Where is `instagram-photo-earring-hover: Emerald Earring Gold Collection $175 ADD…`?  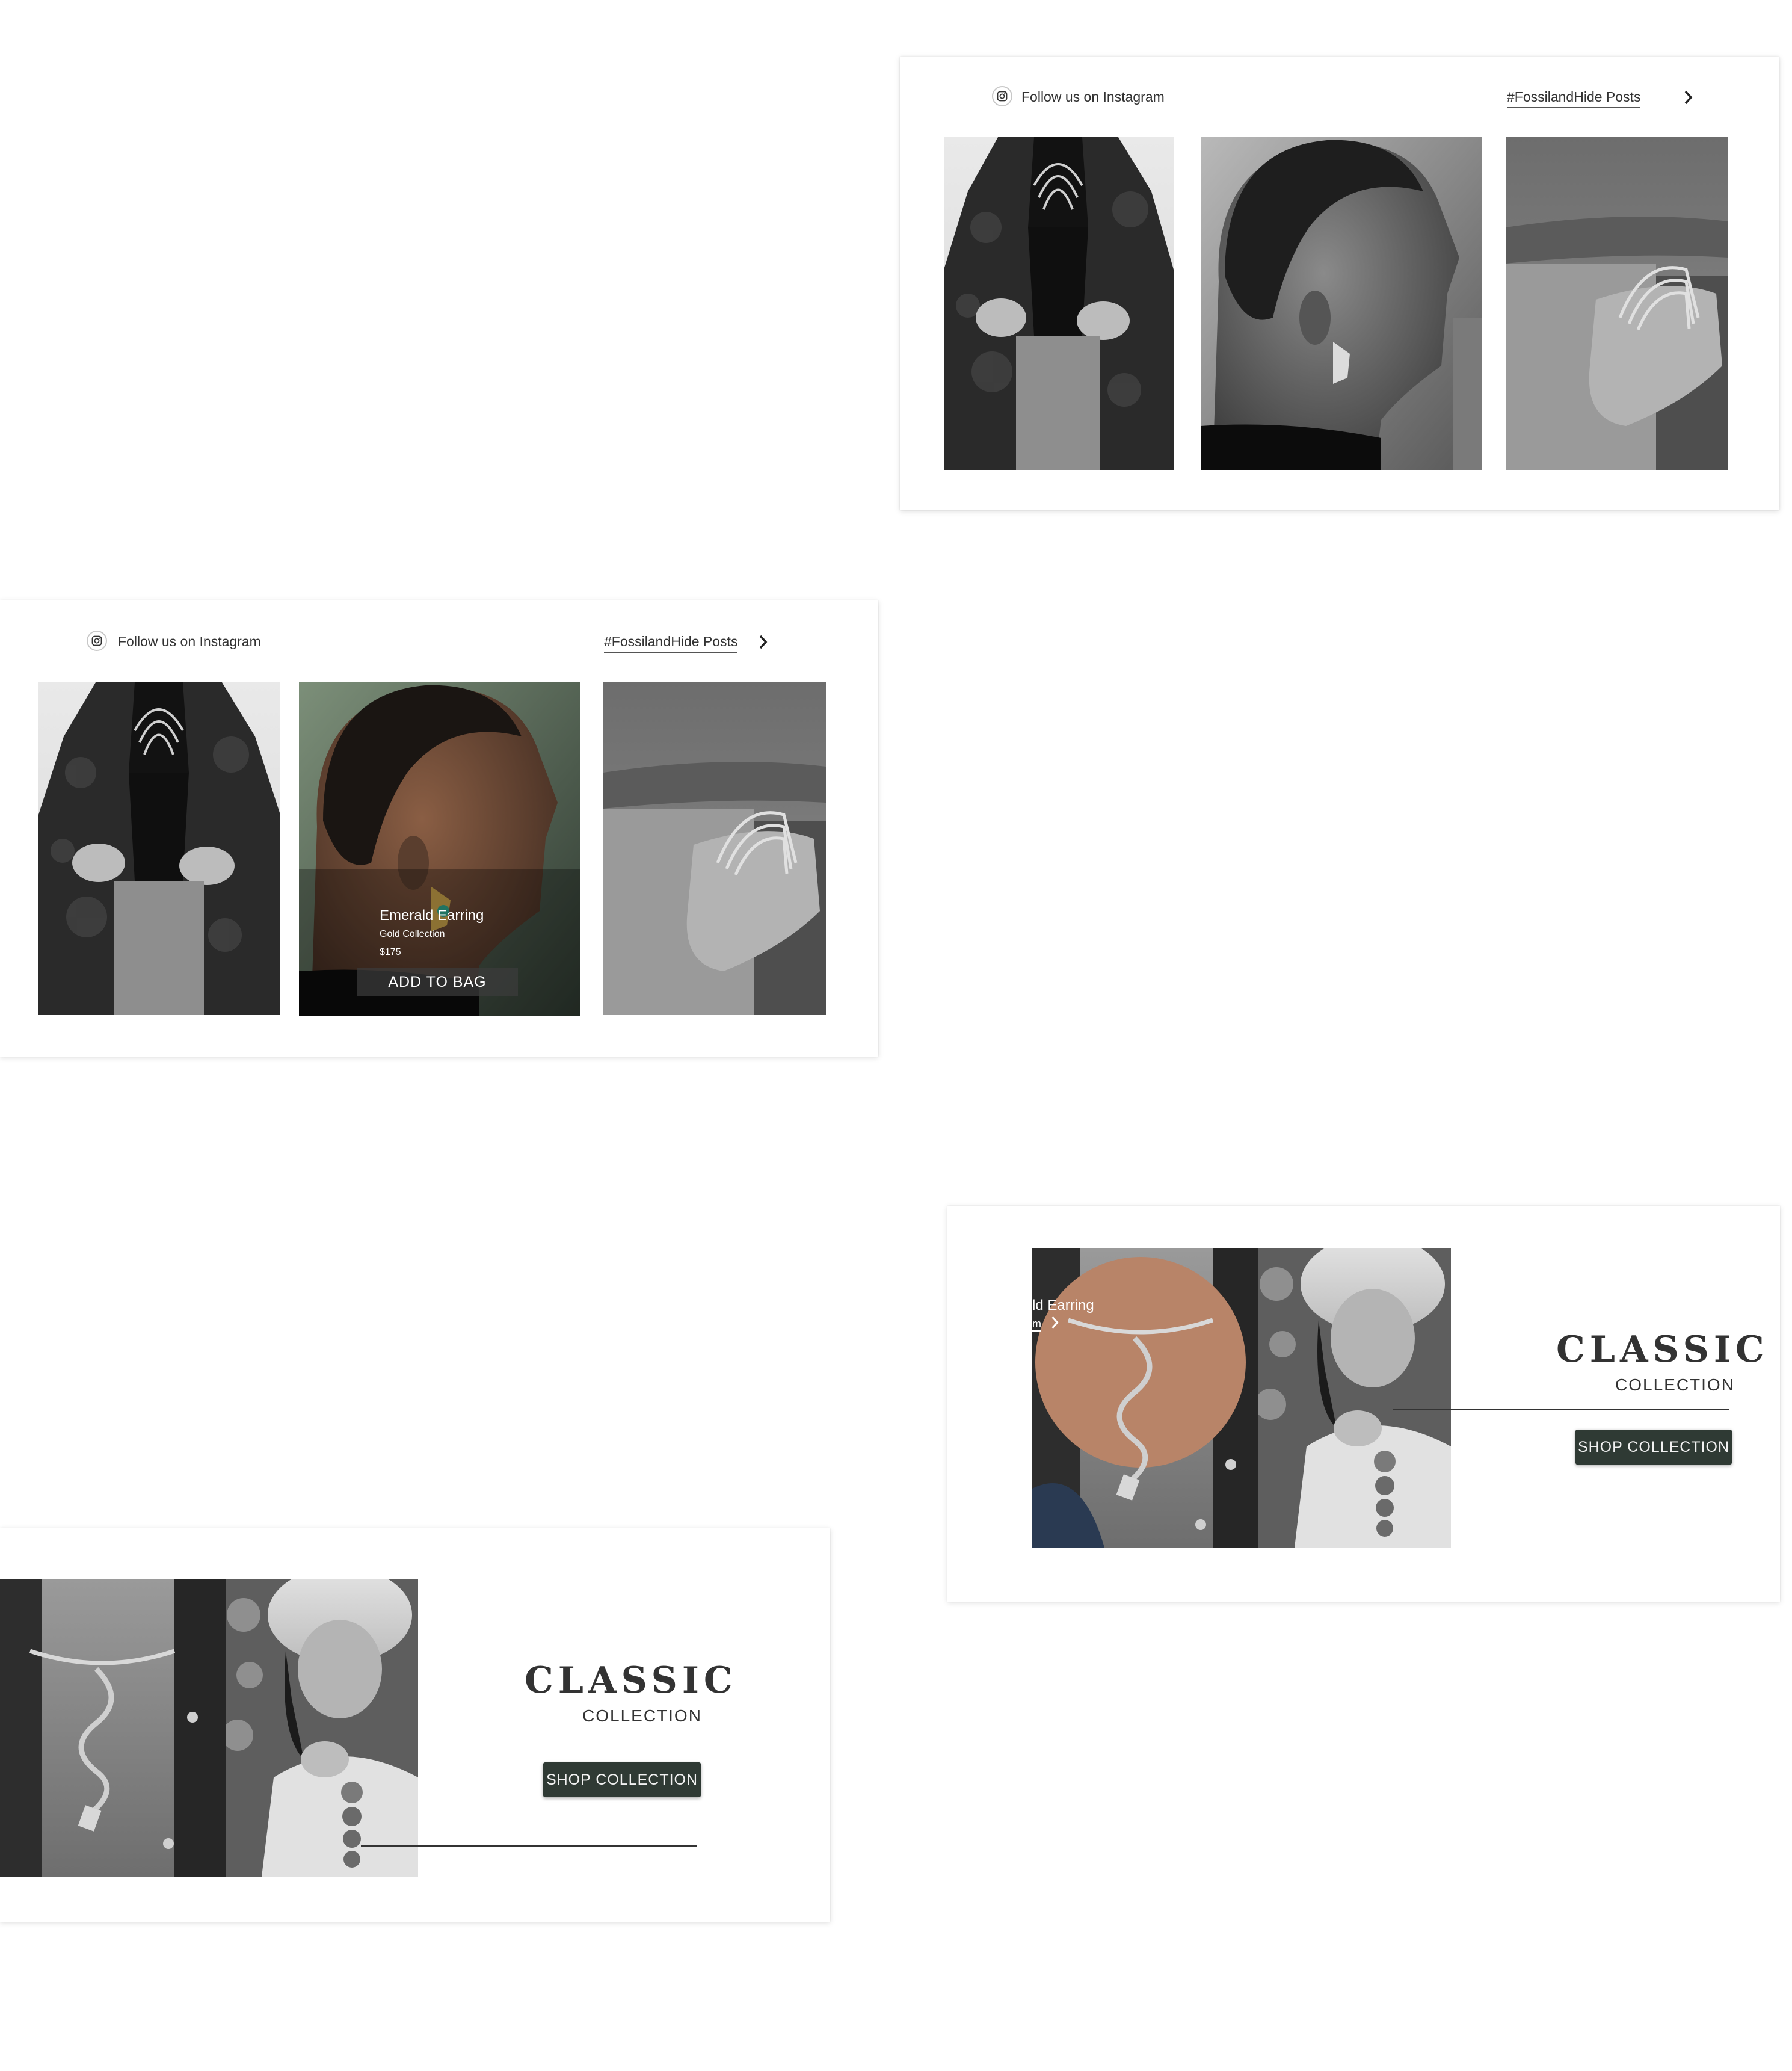
instagram-photo-earring-hover: Emerald Earring Gold Collection $175 ADD… is located at coordinates (439, 849).